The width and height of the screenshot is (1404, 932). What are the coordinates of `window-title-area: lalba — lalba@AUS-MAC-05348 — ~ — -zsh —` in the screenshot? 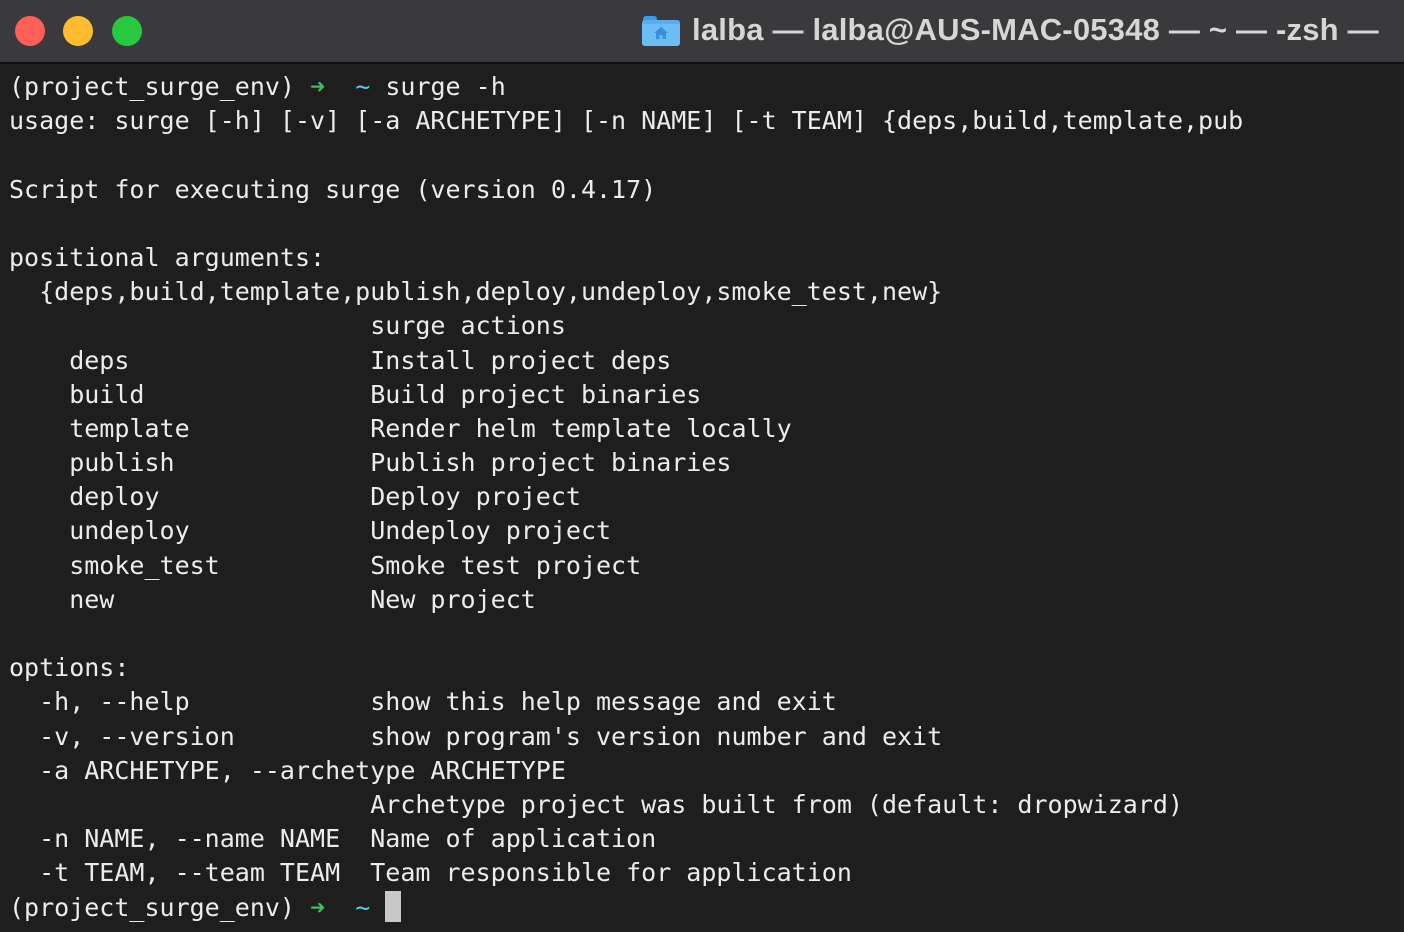 It's located at (1010, 30).